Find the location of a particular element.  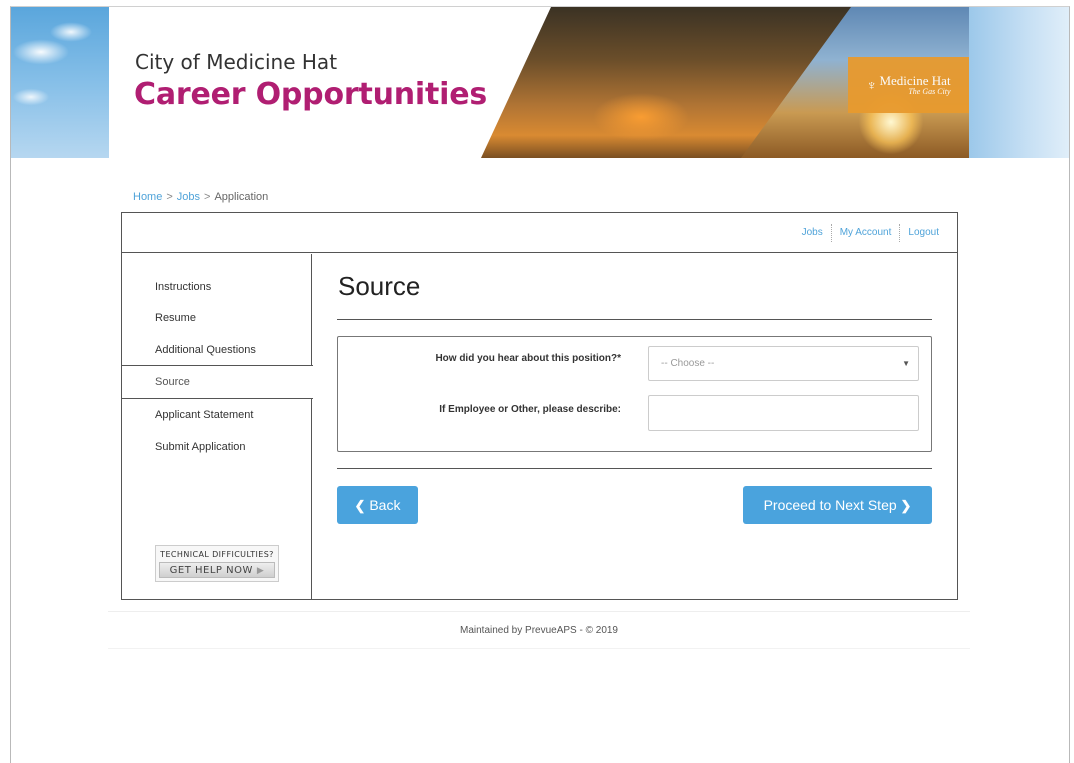

site-subtitle: Career Opportunities is located at coordinates (311, 94).